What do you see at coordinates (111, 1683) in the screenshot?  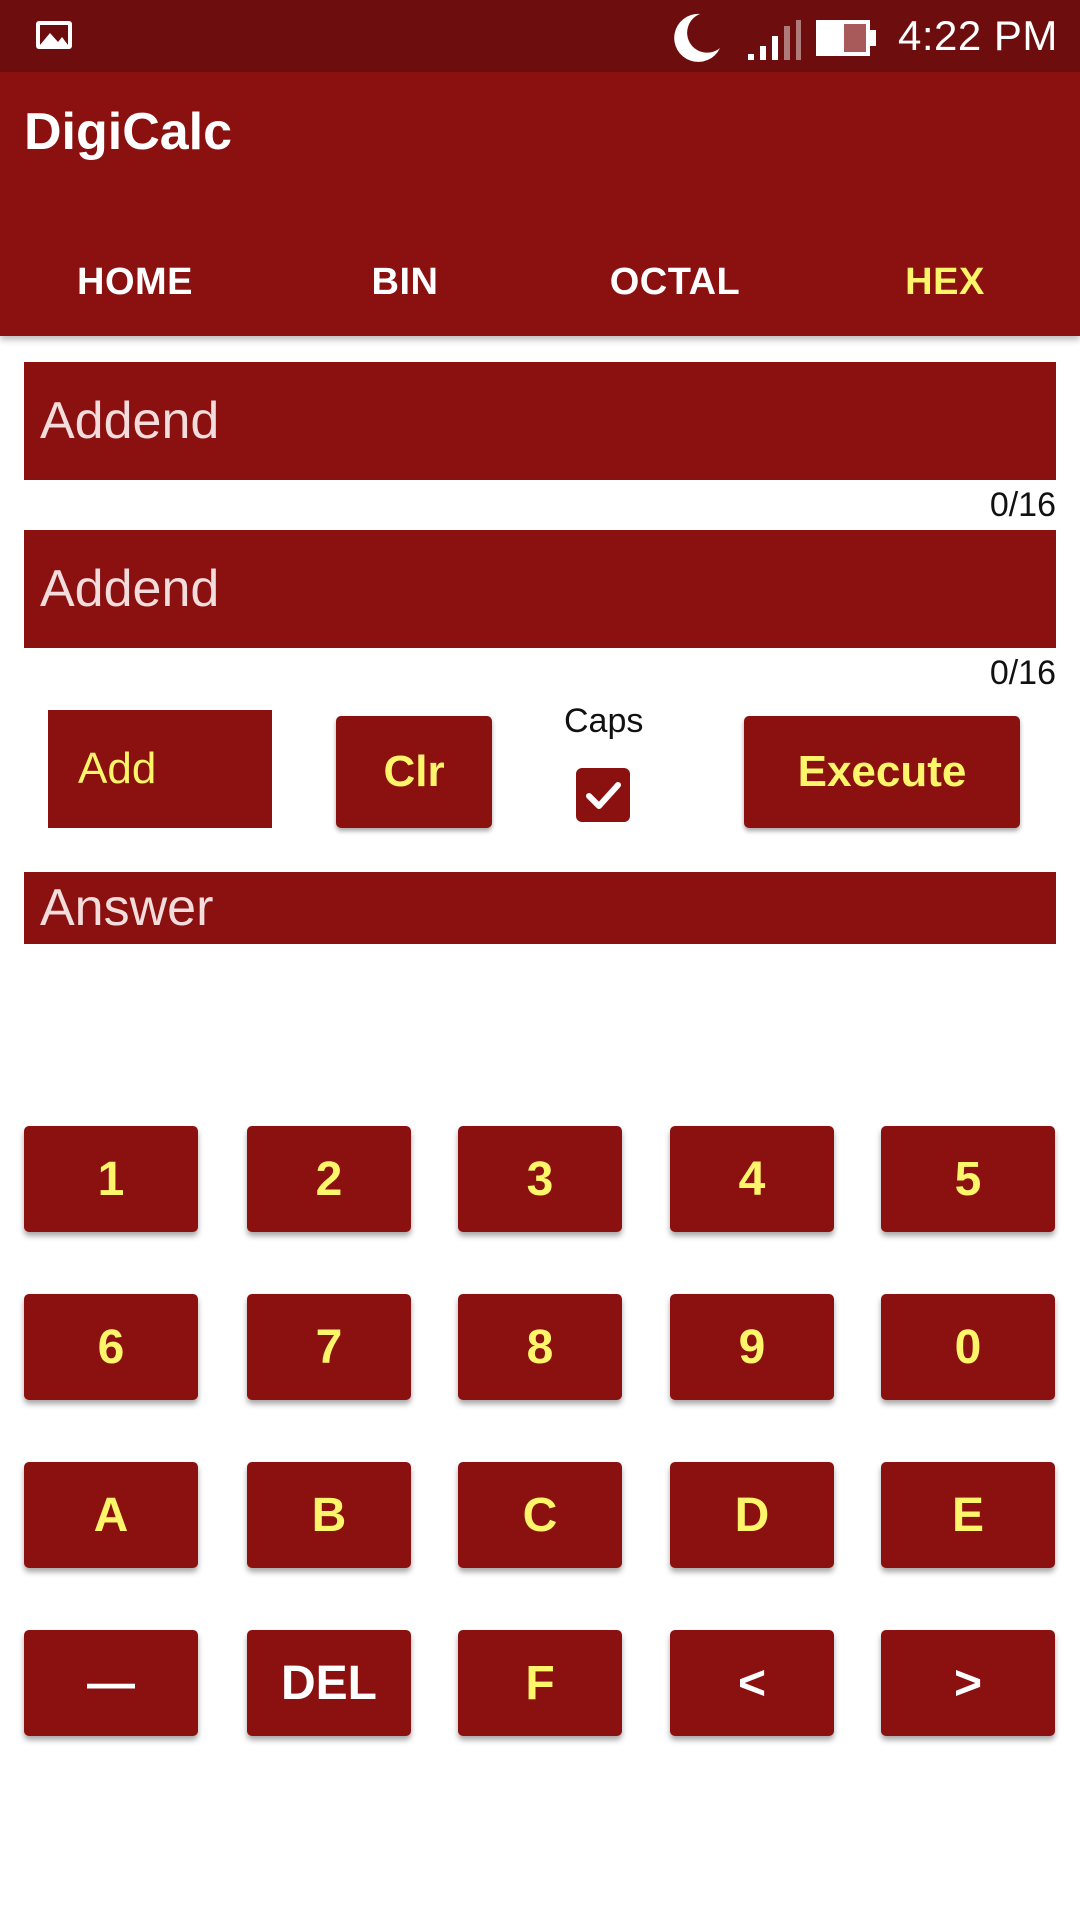 I see `key-minus: —` at bounding box center [111, 1683].